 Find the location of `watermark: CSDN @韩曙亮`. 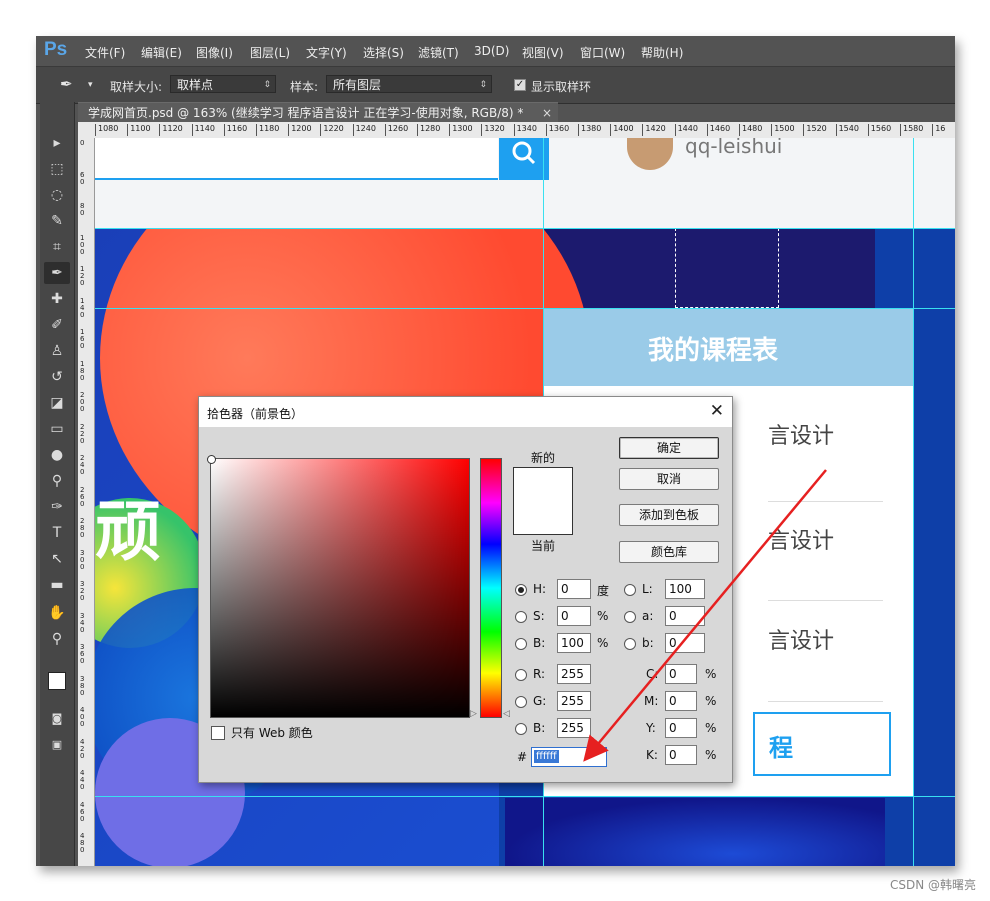

watermark: CSDN @韩曙亮 is located at coordinates (932, 885).